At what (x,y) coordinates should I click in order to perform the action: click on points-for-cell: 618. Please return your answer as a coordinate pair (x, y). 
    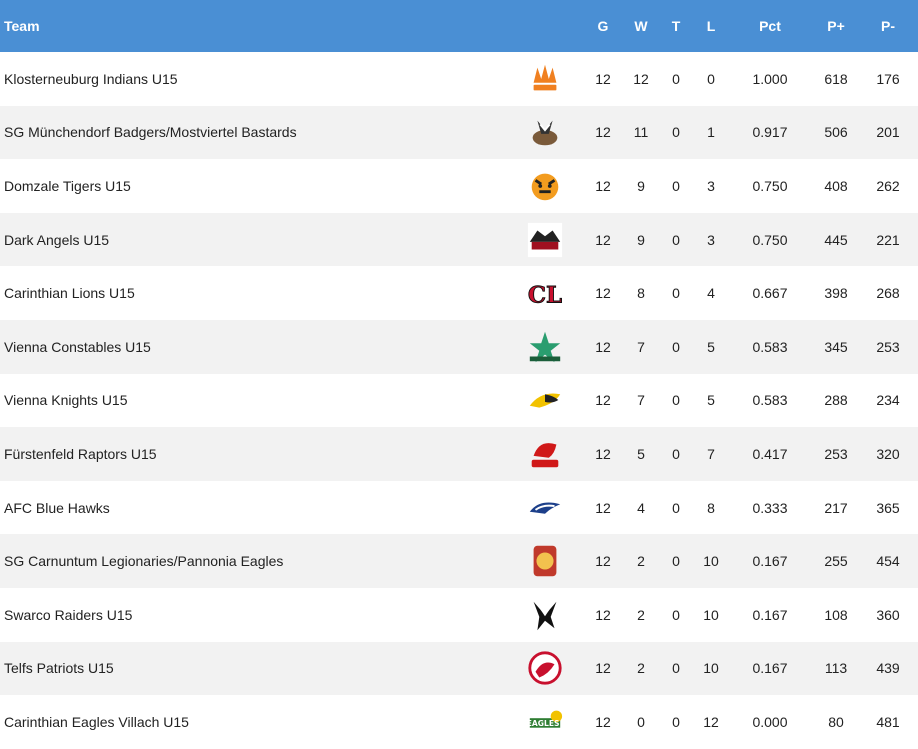
    Looking at the image, I should click on (836, 78).